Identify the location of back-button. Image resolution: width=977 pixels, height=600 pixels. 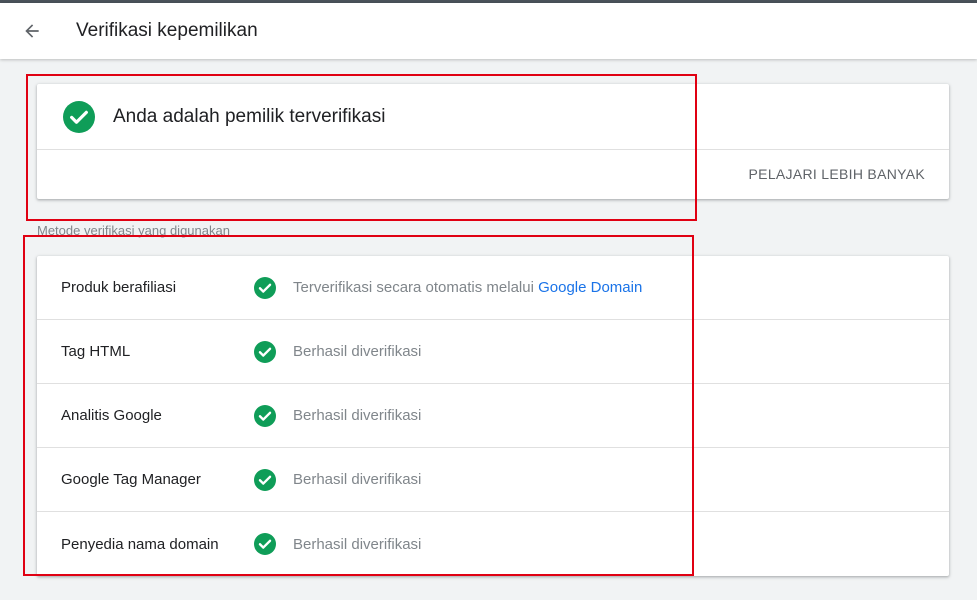
(32, 31).